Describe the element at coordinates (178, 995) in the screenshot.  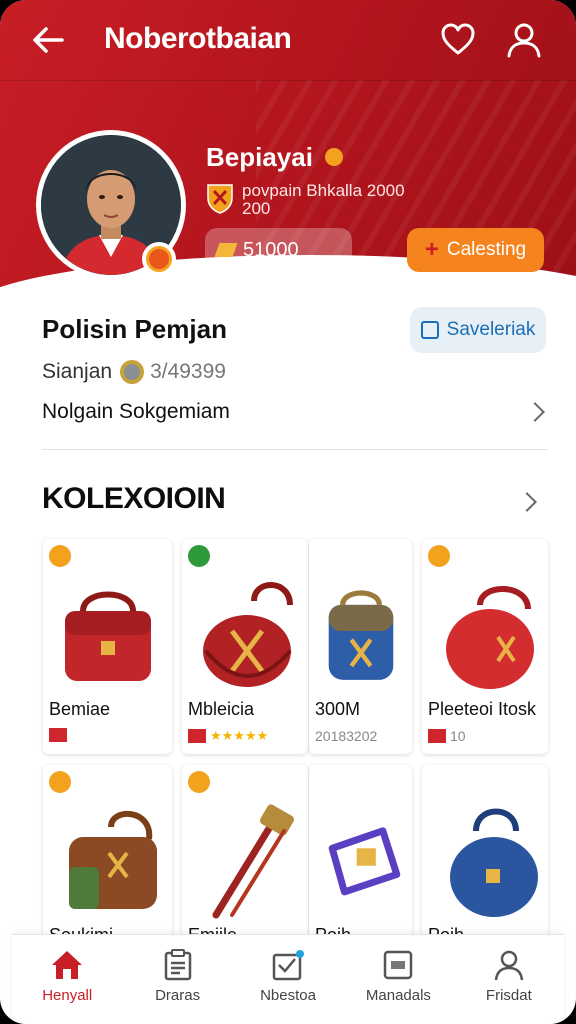
I see `nav-label: Draras` at that location.